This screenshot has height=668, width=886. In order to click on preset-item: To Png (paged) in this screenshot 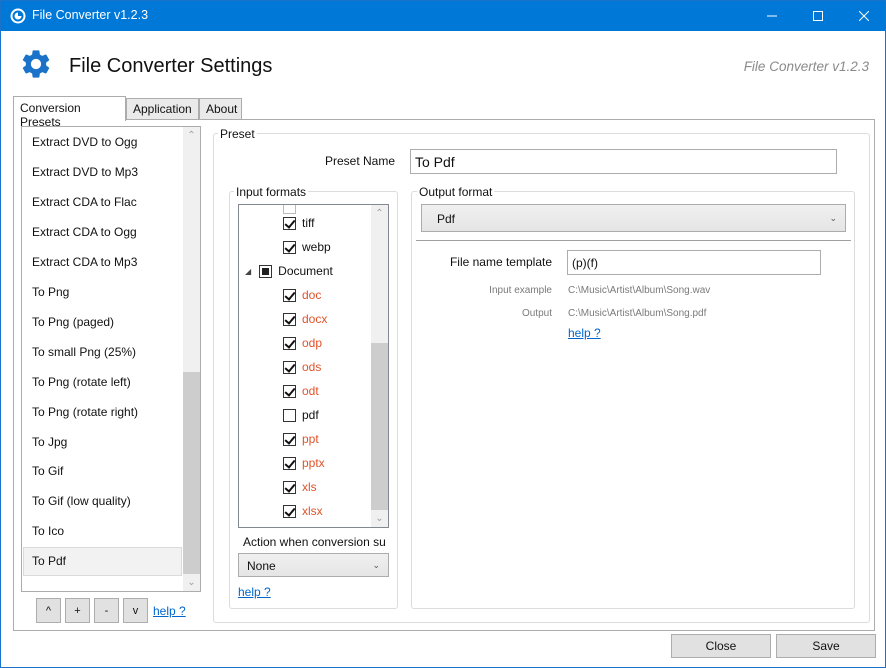, I will do `click(102, 322)`.